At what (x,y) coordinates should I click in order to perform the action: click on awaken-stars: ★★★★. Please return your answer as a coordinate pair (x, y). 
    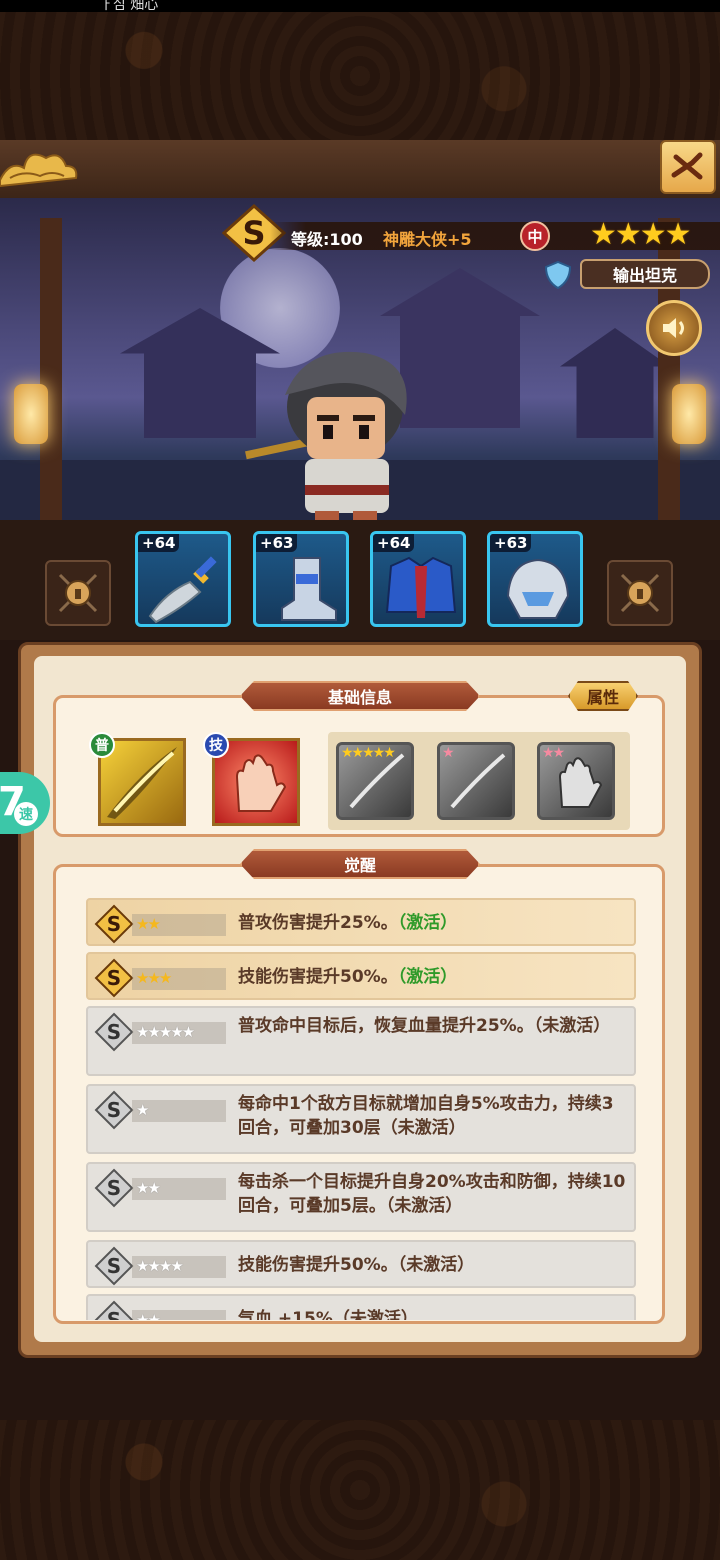
    Looking at the image, I should click on (160, 1266).